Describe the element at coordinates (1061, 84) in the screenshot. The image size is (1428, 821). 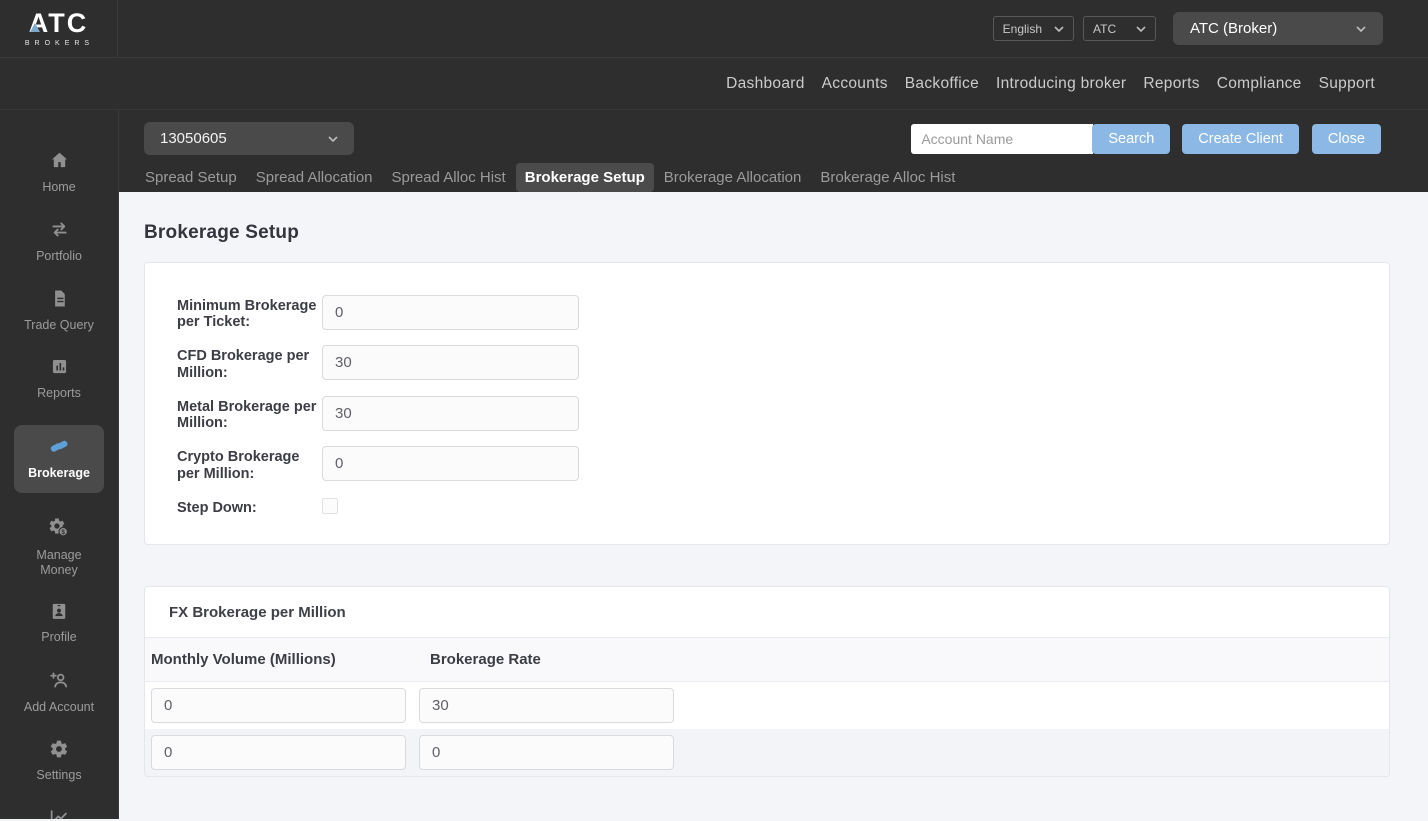
I see `nav-item-introducing-broker: Introducing broker` at that location.